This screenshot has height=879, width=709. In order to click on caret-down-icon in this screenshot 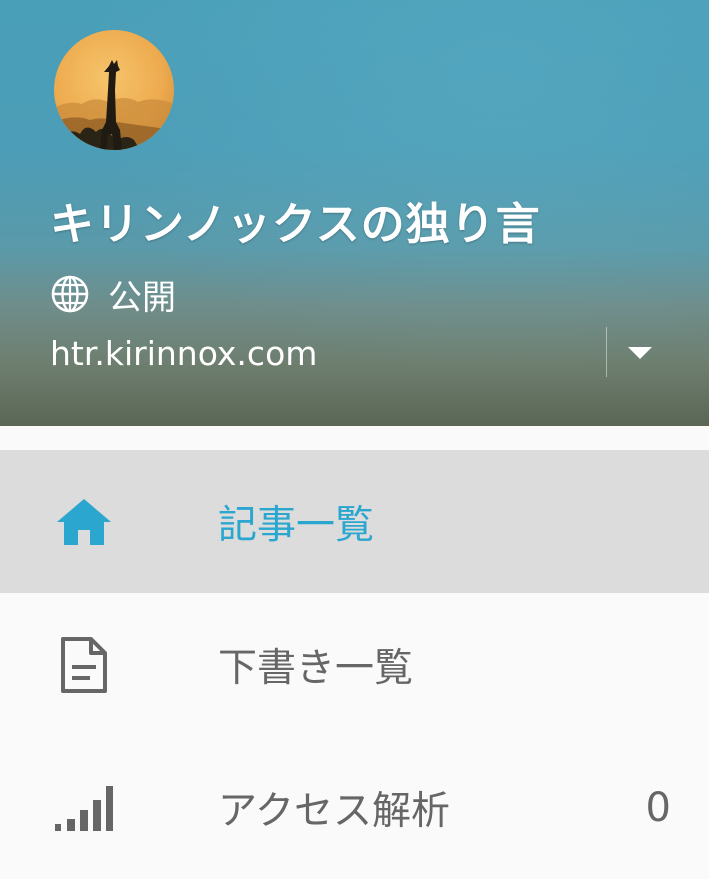, I will do `click(640, 353)`.